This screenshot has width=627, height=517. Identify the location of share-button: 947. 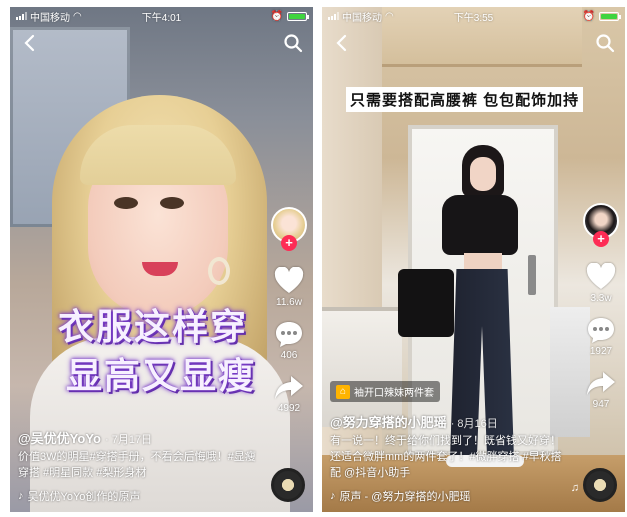
(601, 389).